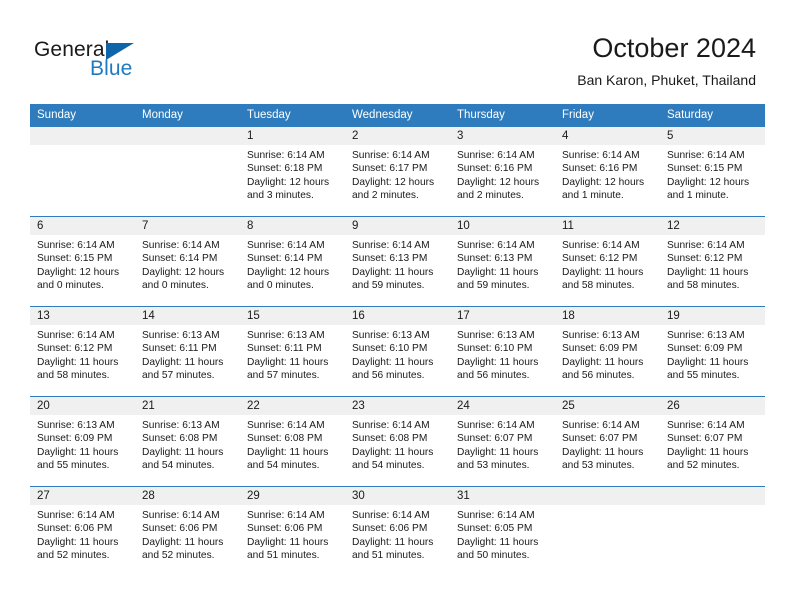 This screenshot has width=792, height=612. What do you see at coordinates (698, 196) in the screenshot?
I see `day-daylight-line: and 1 minute.` at bounding box center [698, 196].